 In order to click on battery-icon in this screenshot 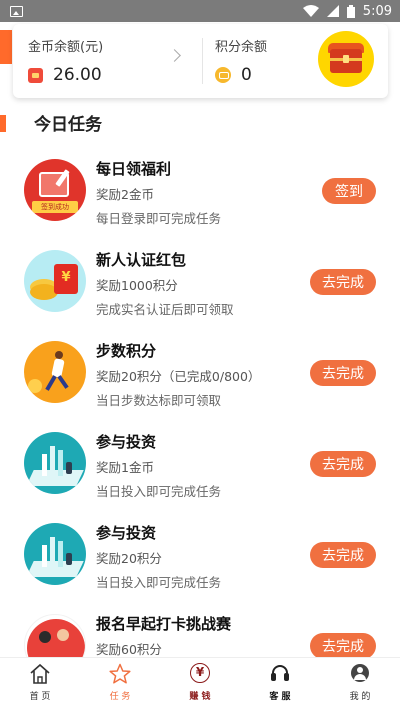, I will do `click(350, 11)`.